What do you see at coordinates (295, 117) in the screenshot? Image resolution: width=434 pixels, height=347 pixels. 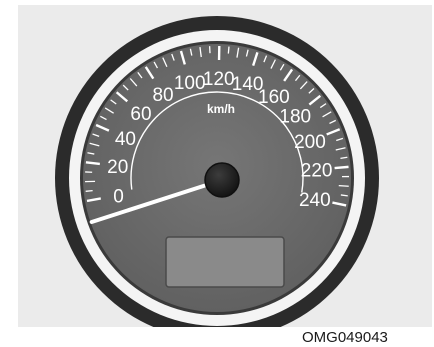 I see `gauge-scale-label: 180` at bounding box center [295, 117].